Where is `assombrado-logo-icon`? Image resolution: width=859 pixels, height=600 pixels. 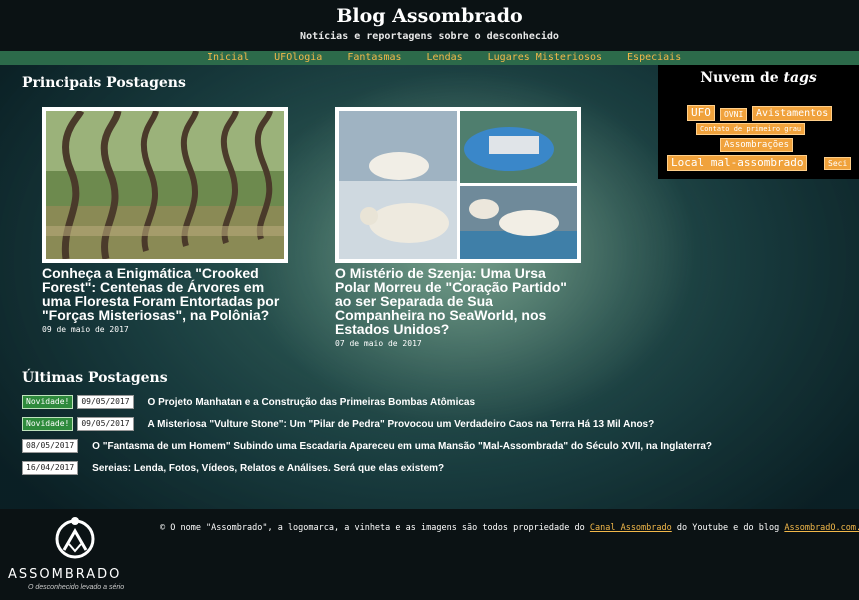
assombrado-logo-icon is located at coordinates (75, 538).